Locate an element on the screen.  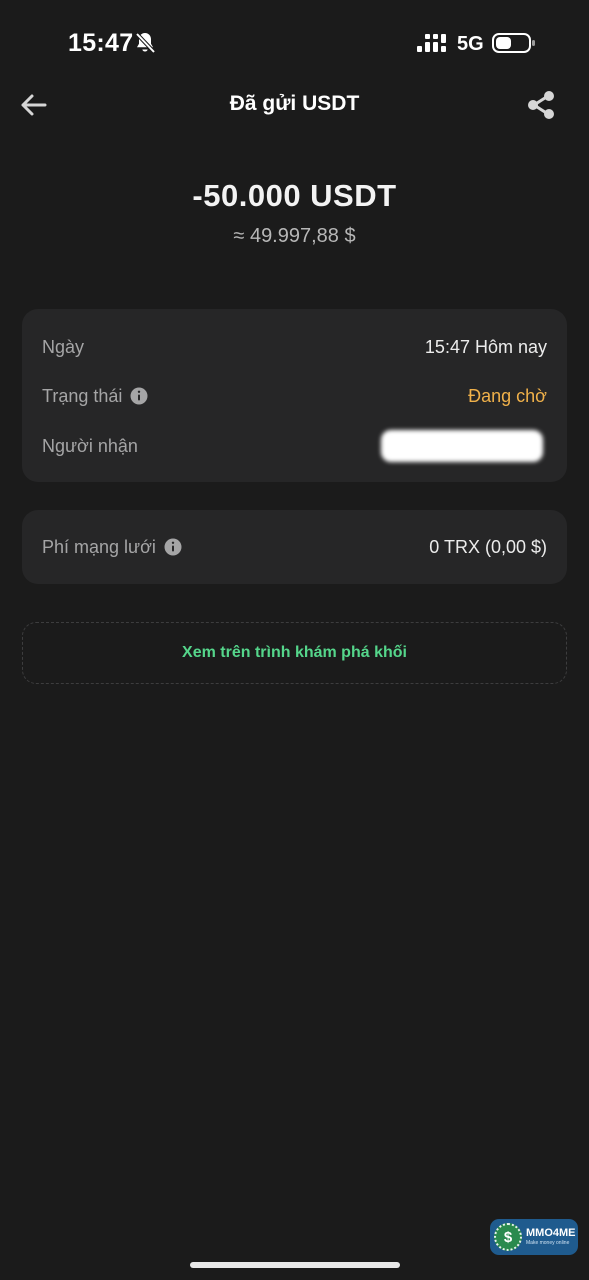
status-label: Trạng thái is located at coordinates (82, 395).